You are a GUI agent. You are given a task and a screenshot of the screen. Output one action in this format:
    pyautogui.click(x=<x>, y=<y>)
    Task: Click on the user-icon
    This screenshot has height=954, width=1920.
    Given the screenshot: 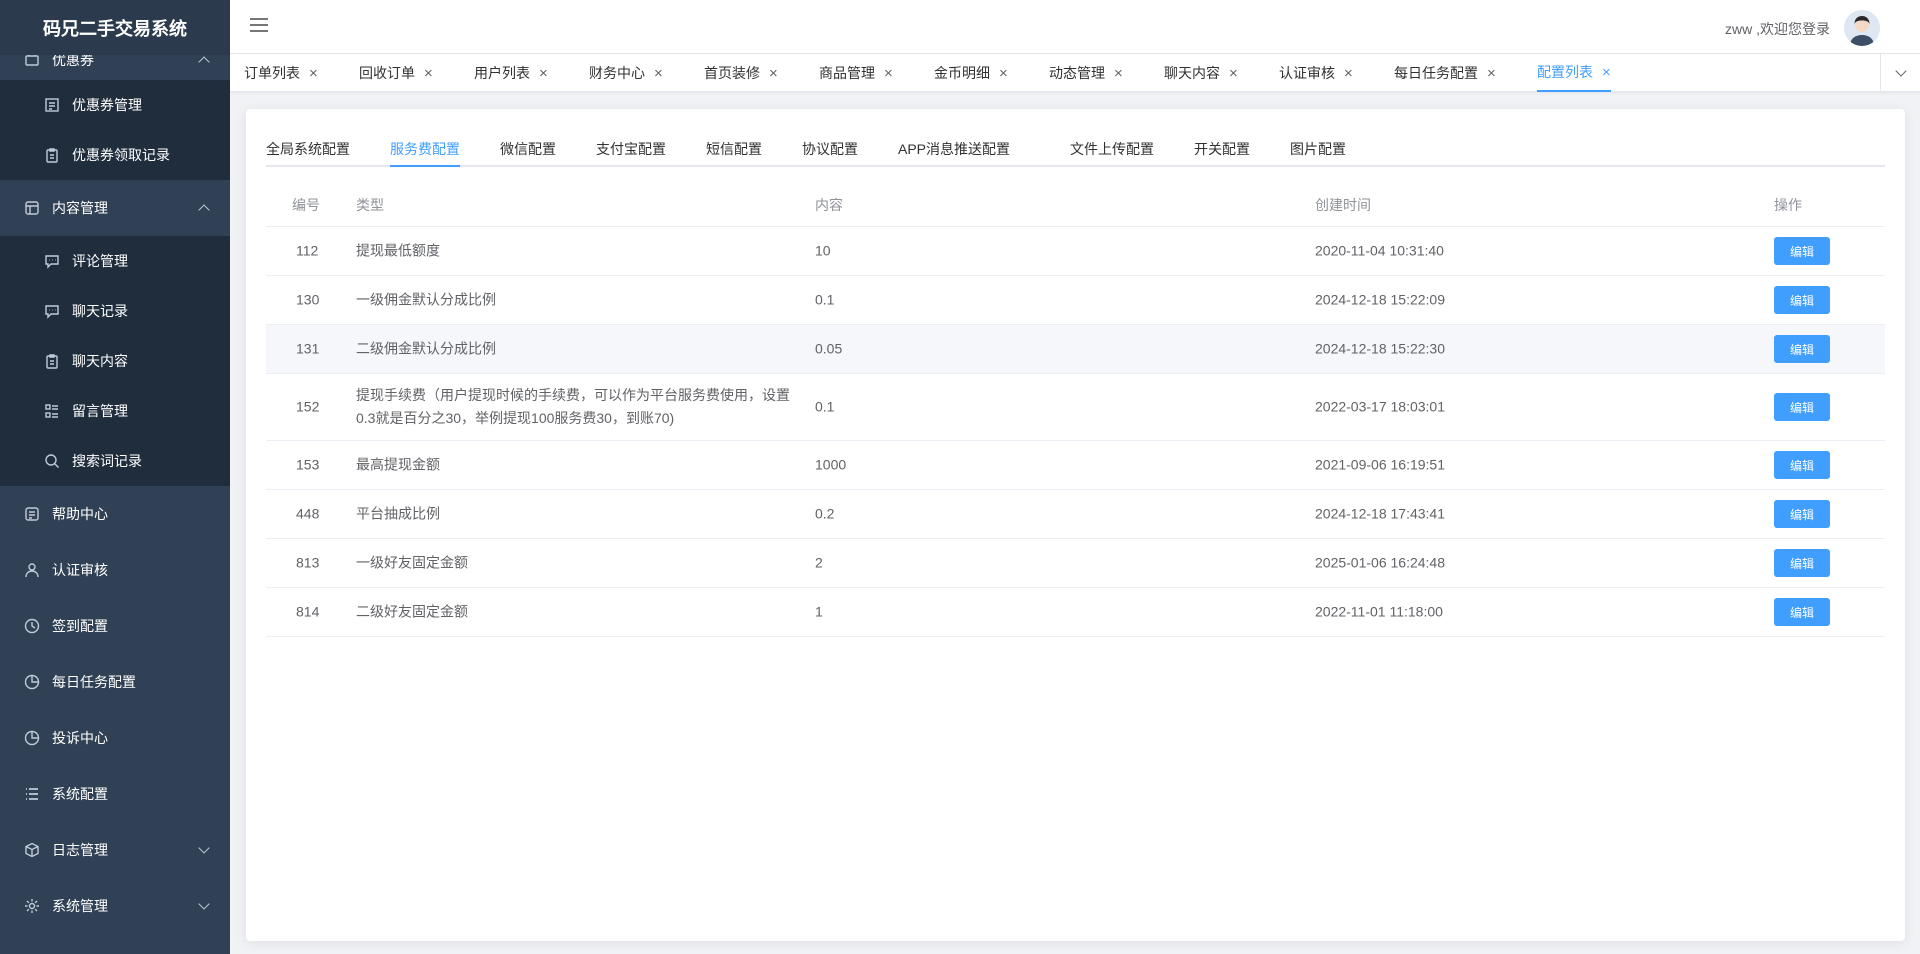 What is the action you would take?
    pyautogui.click(x=32, y=570)
    